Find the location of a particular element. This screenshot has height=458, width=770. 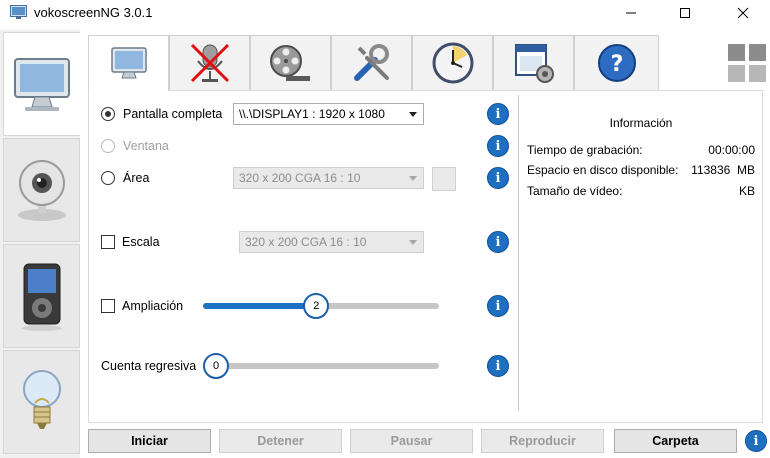

area-radio is located at coordinates (108, 178).